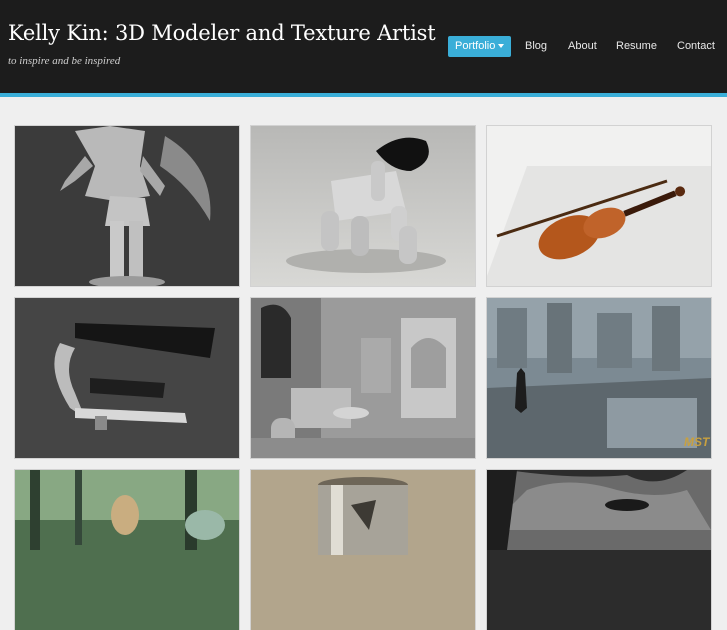 Image resolution: width=727 pixels, height=630 pixels. What do you see at coordinates (582, 46) in the screenshot?
I see `nav-item-about: About` at bounding box center [582, 46].